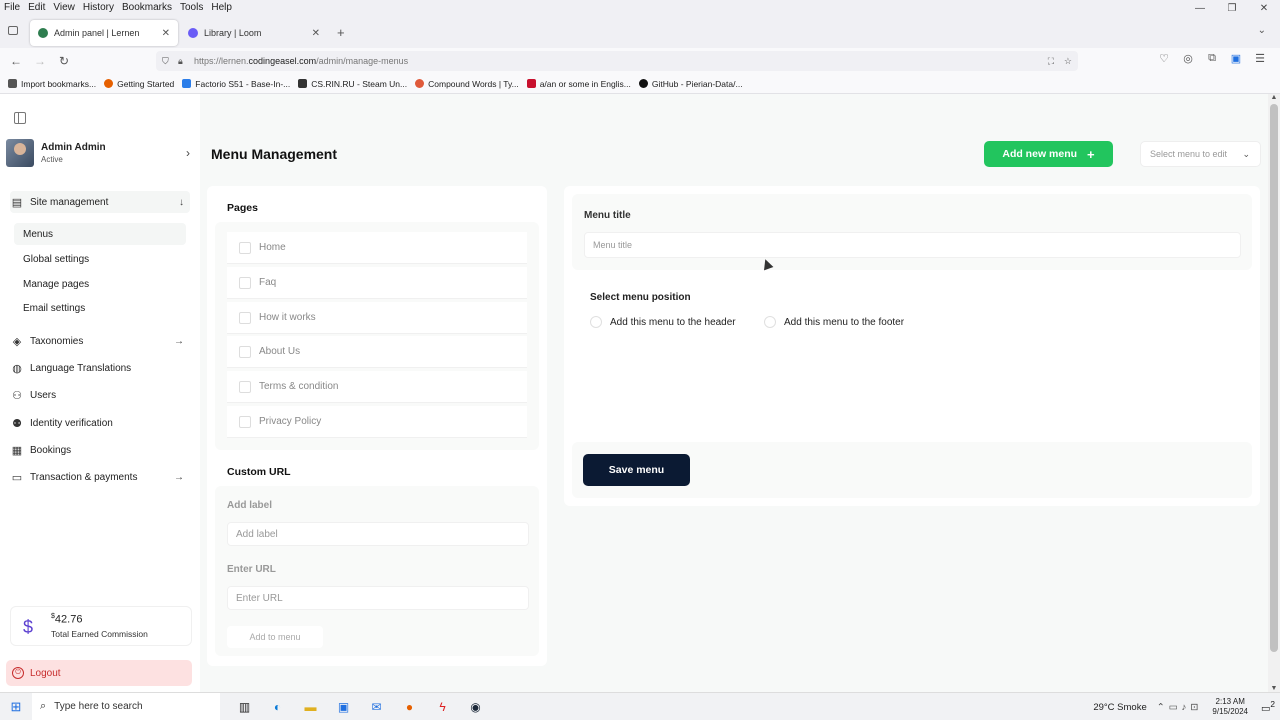 The height and width of the screenshot is (720, 1280). What do you see at coordinates (244, 707) in the screenshot?
I see `task-view-icon: ▥` at bounding box center [244, 707].